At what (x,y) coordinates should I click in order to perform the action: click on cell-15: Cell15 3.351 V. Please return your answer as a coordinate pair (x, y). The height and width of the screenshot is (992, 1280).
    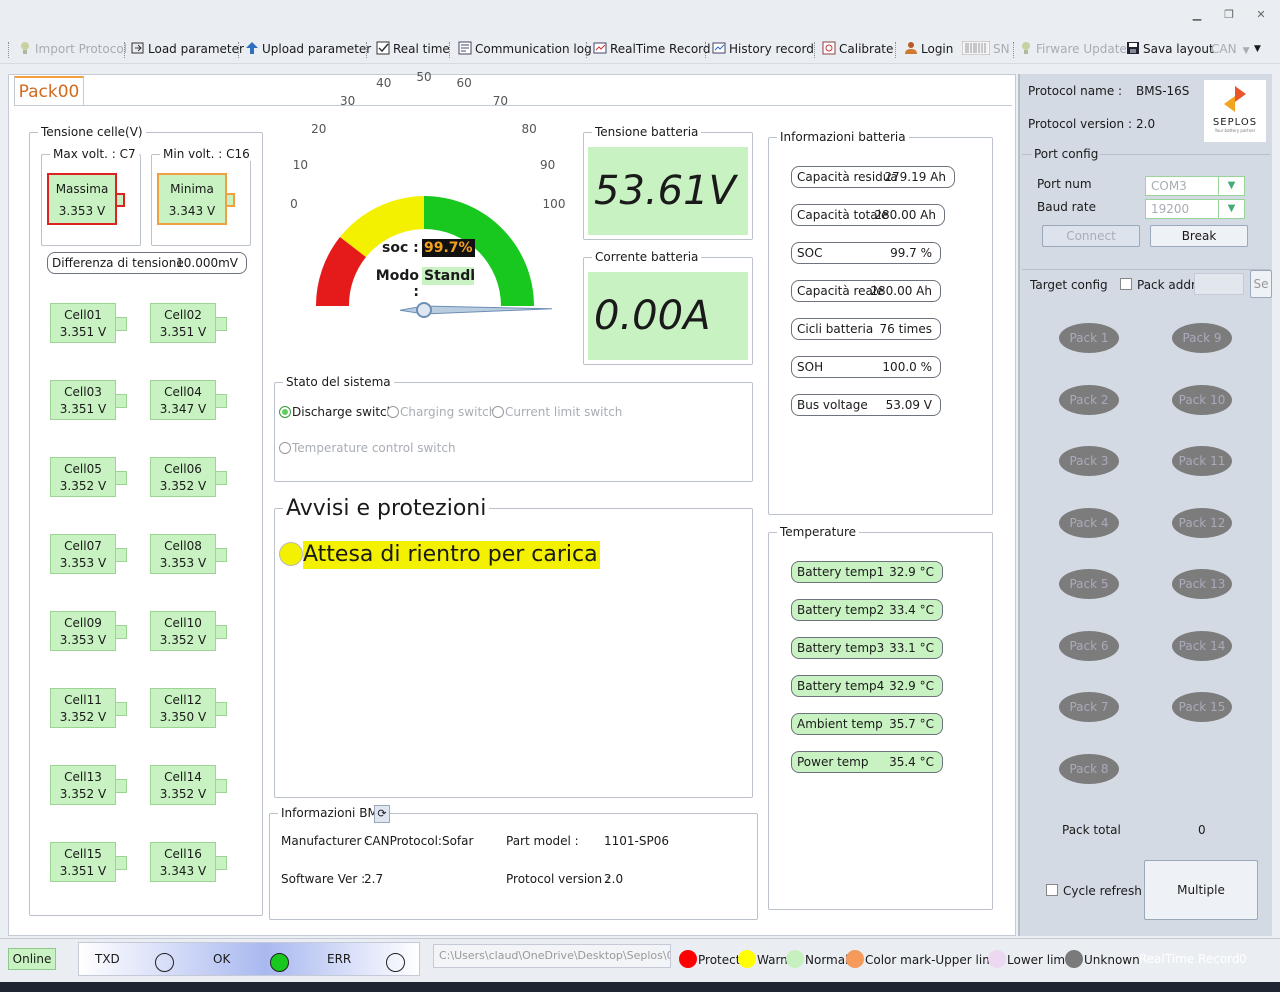
    Looking at the image, I should click on (88, 862).